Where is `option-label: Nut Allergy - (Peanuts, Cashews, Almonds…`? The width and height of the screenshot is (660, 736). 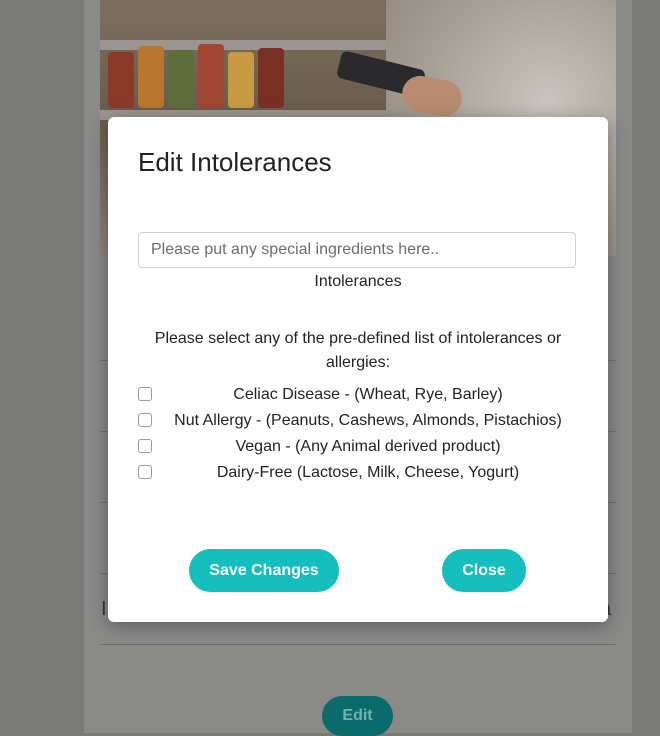 option-label: Nut Allergy - (Peanuts, Cashews, Almonds… is located at coordinates (368, 420).